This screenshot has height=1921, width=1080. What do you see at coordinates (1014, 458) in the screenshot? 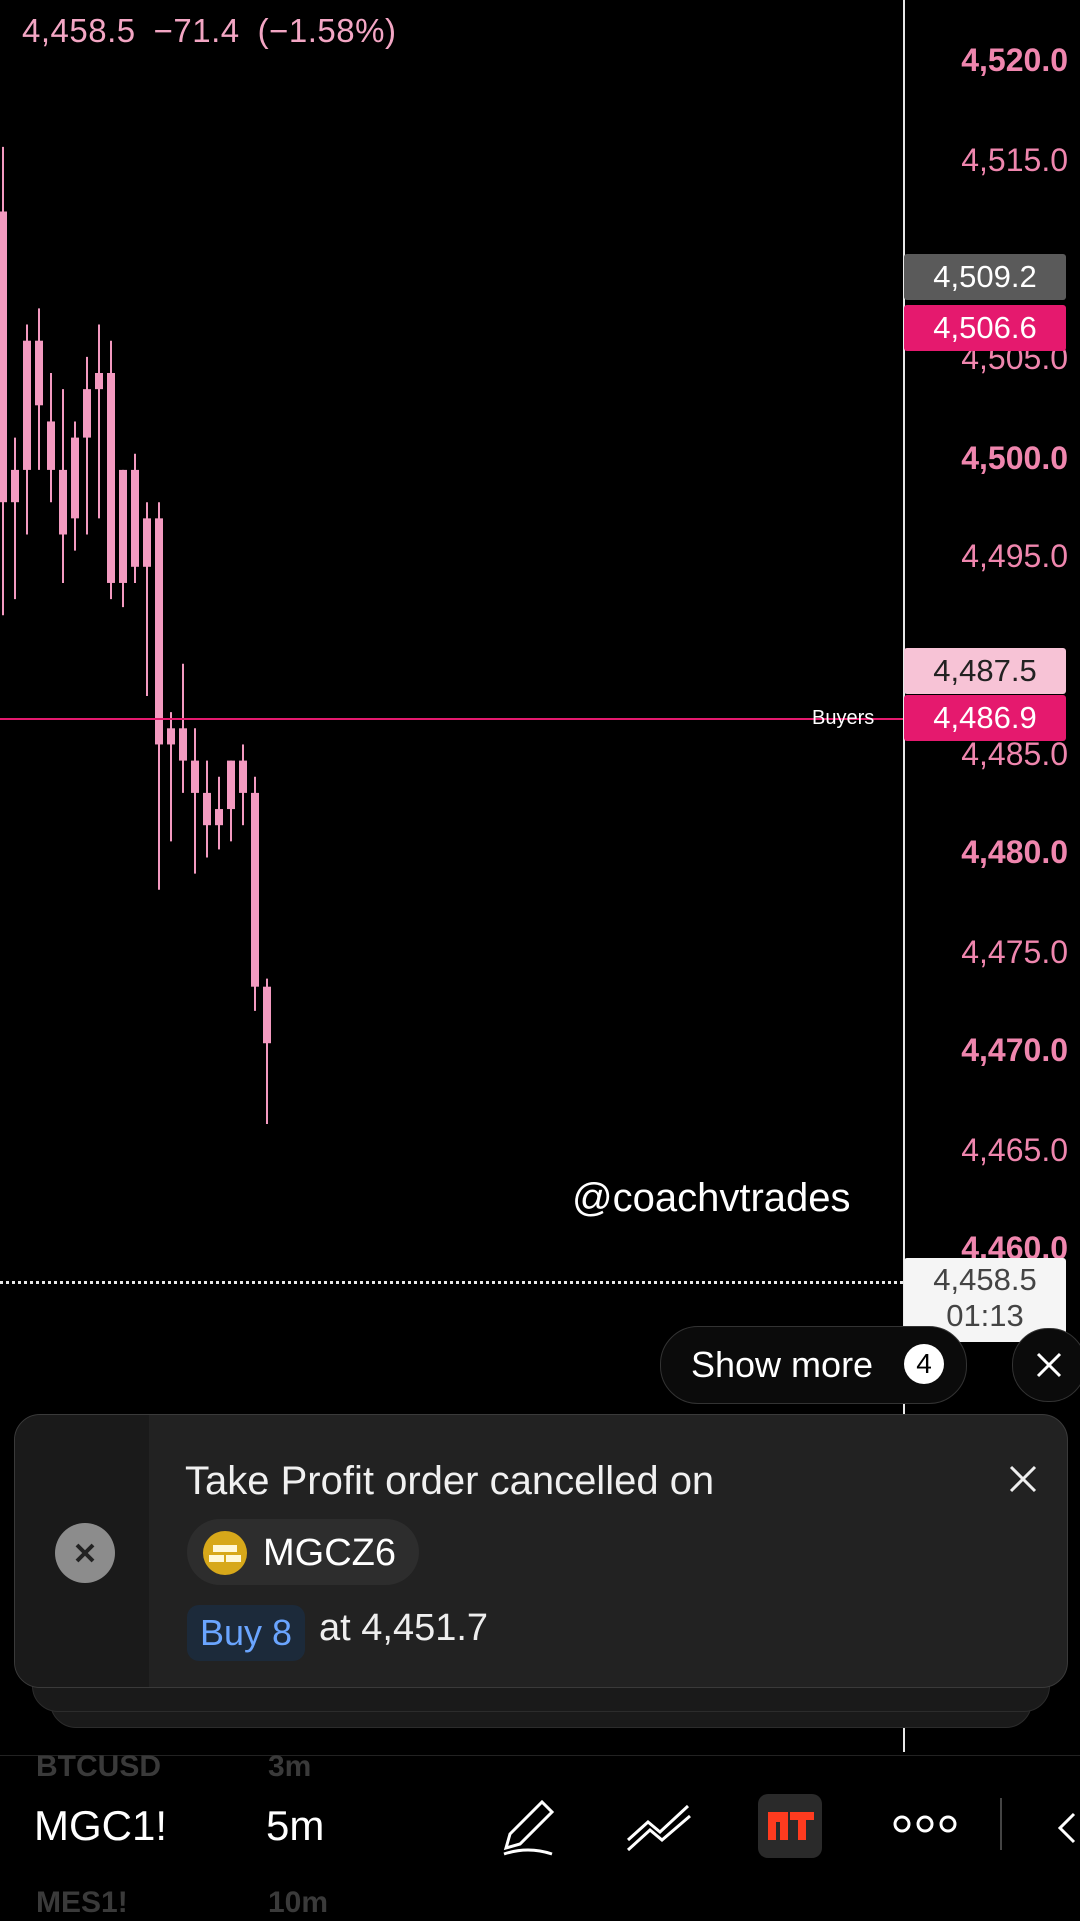
I see `axis-tick: 4,500.0` at bounding box center [1014, 458].